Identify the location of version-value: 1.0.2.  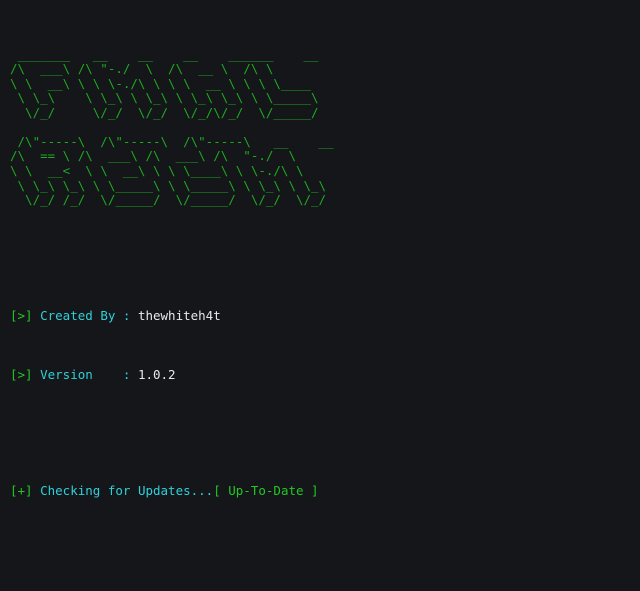
(156, 374).